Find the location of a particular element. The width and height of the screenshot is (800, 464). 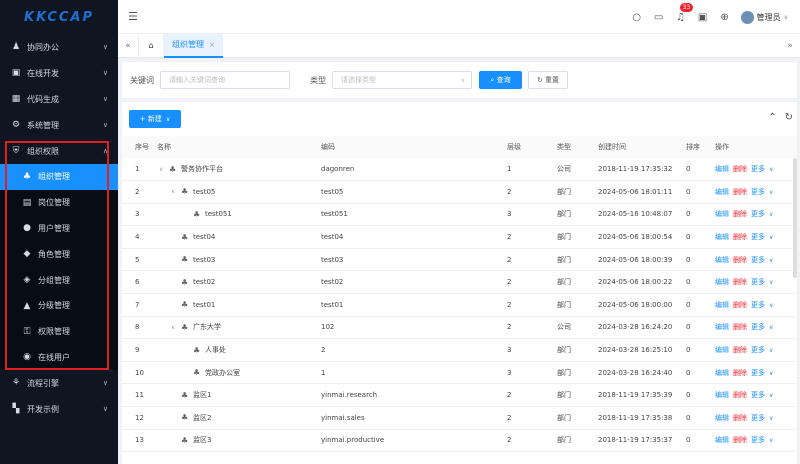

node-name: test04 is located at coordinates (204, 237).